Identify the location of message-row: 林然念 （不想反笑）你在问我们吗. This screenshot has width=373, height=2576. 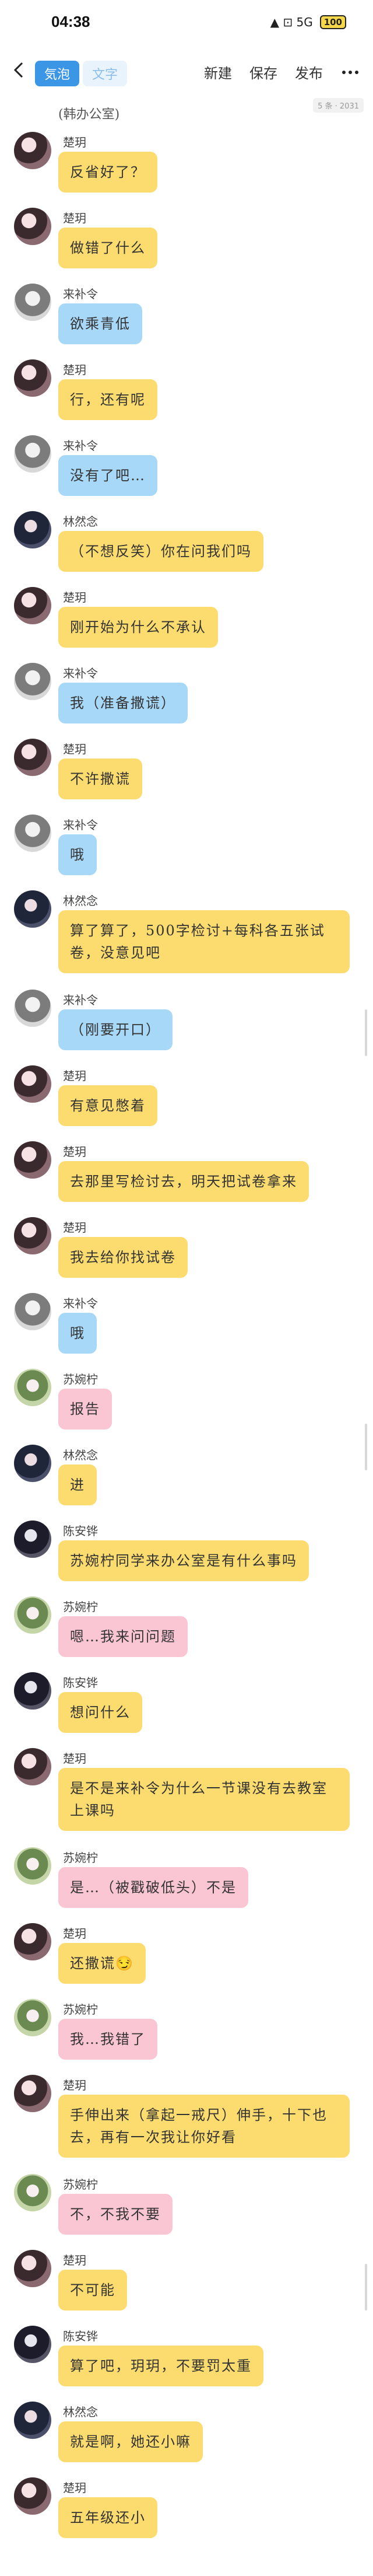
(186, 545).